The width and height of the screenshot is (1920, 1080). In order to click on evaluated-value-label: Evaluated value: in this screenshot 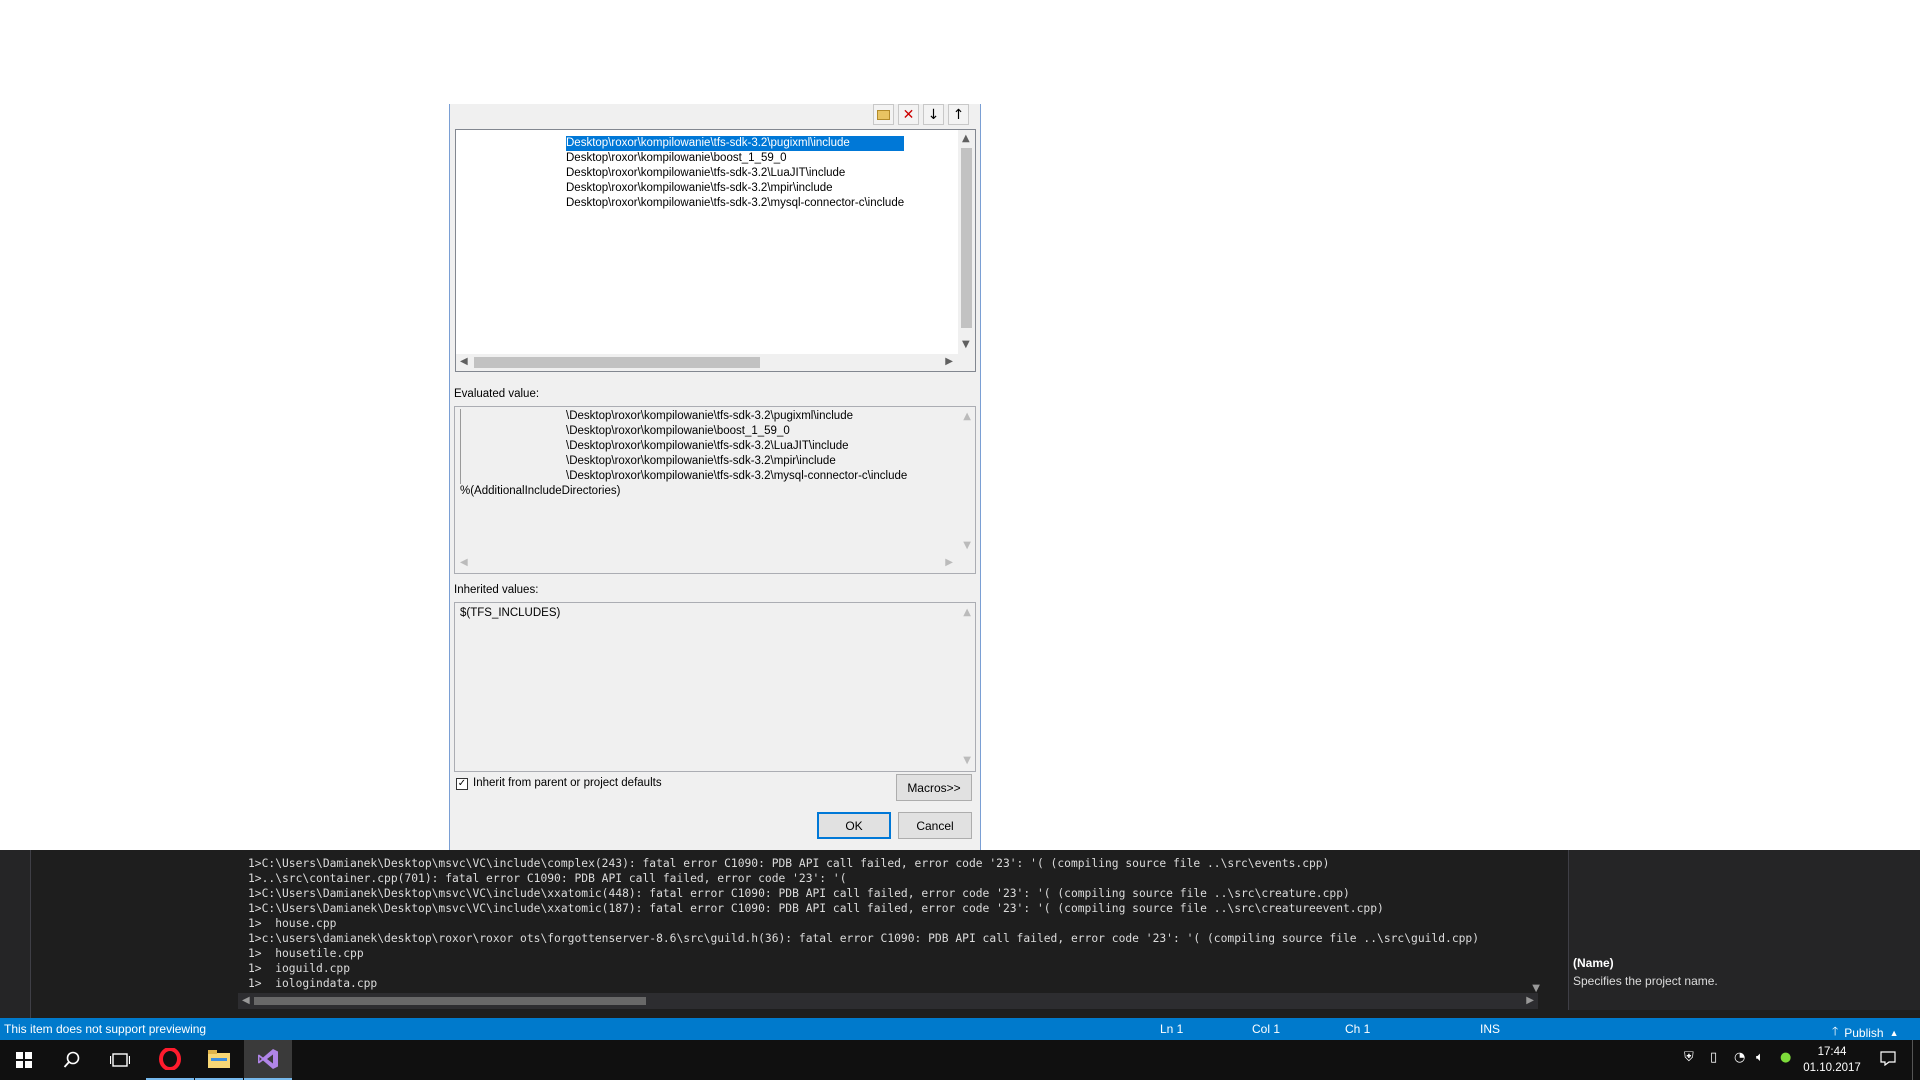, I will do `click(497, 394)`.